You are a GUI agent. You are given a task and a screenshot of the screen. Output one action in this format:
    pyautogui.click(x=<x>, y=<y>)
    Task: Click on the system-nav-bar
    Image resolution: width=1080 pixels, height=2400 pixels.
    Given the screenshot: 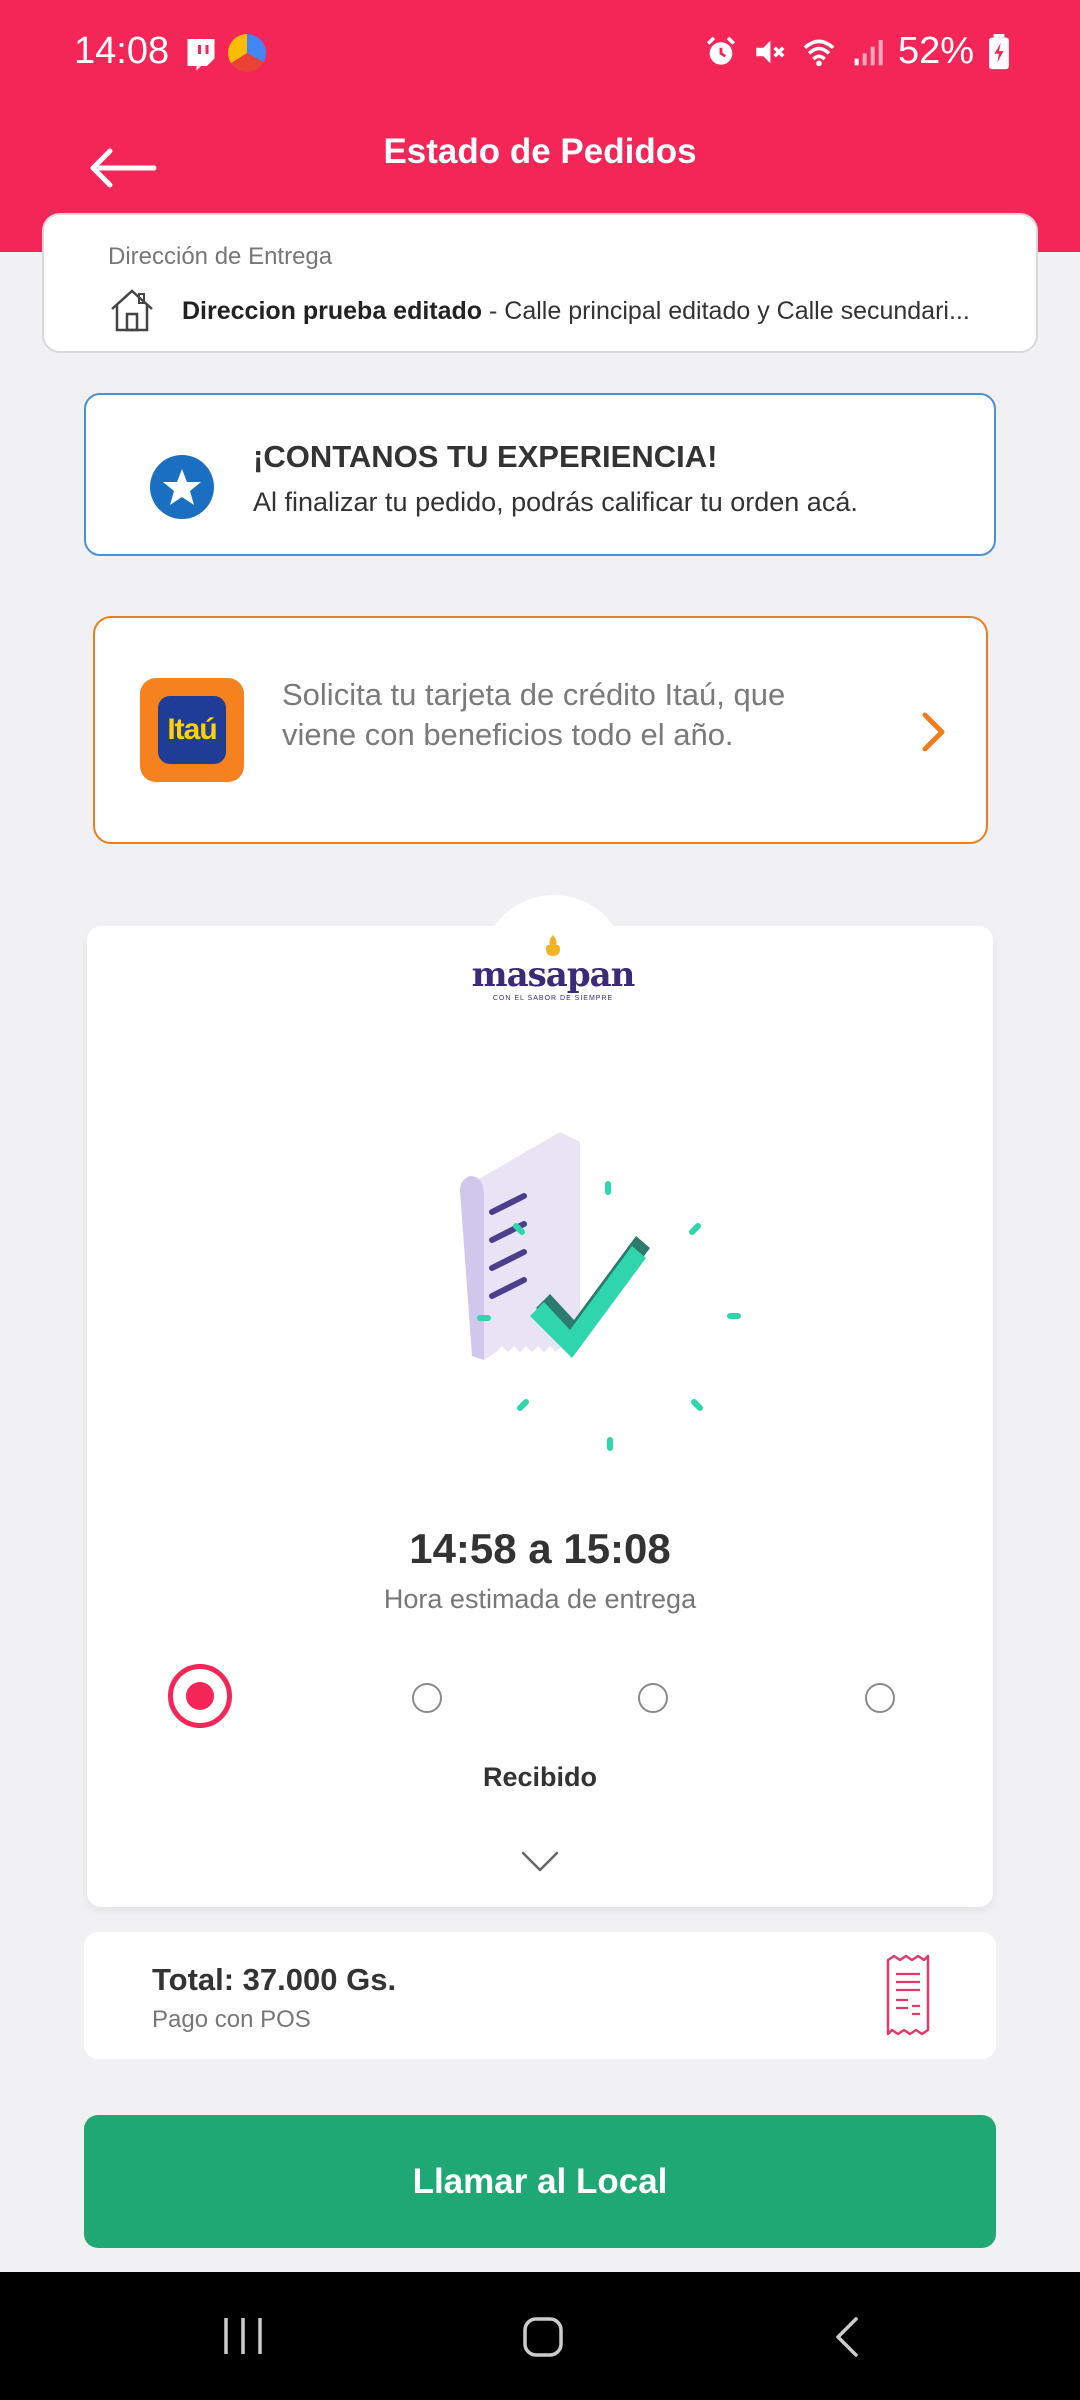 What is the action you would take?
    pyautogui.click(x=540, y=2336)
    